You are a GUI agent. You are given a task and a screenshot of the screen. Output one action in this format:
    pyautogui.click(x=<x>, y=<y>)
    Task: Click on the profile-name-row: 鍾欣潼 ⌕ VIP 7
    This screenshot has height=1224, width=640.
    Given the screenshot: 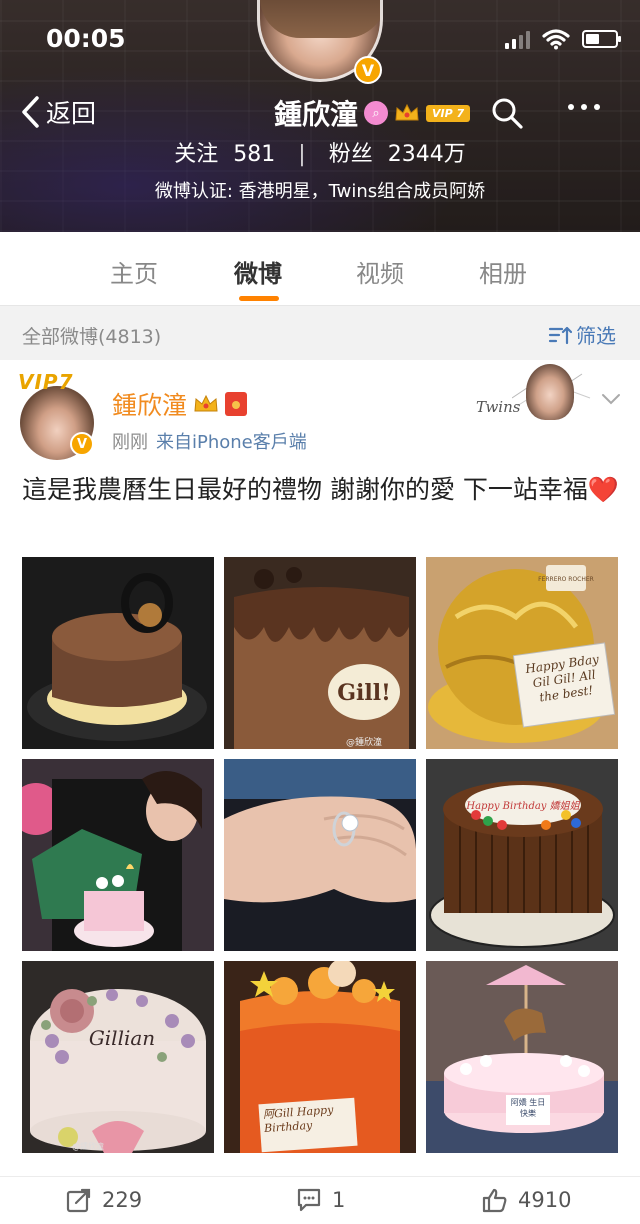 What is the action you would take?
    pyautogui.click(x=372, y=113)
    